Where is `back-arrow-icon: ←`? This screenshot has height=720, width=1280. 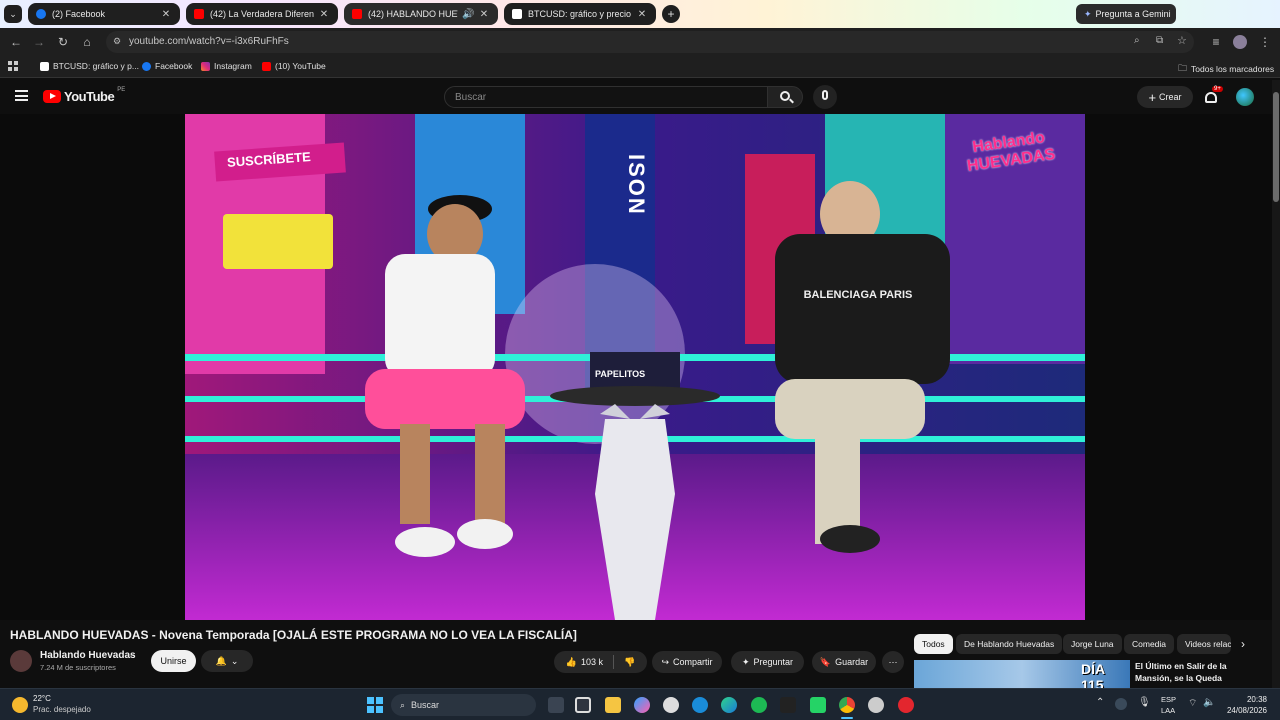
back-arrow-icon: ← is located at coordinates (16, 42).